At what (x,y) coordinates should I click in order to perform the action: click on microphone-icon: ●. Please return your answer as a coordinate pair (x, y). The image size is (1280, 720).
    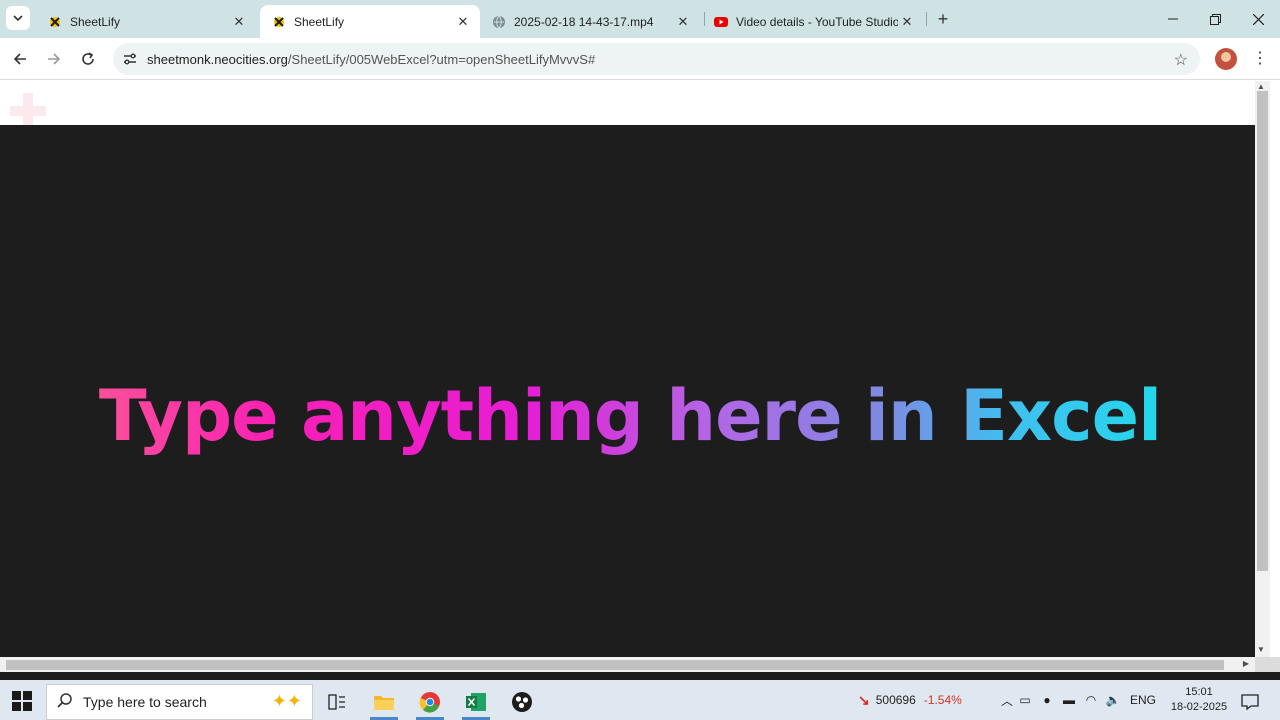
    Looking at the image, I should click on (1047, 700).